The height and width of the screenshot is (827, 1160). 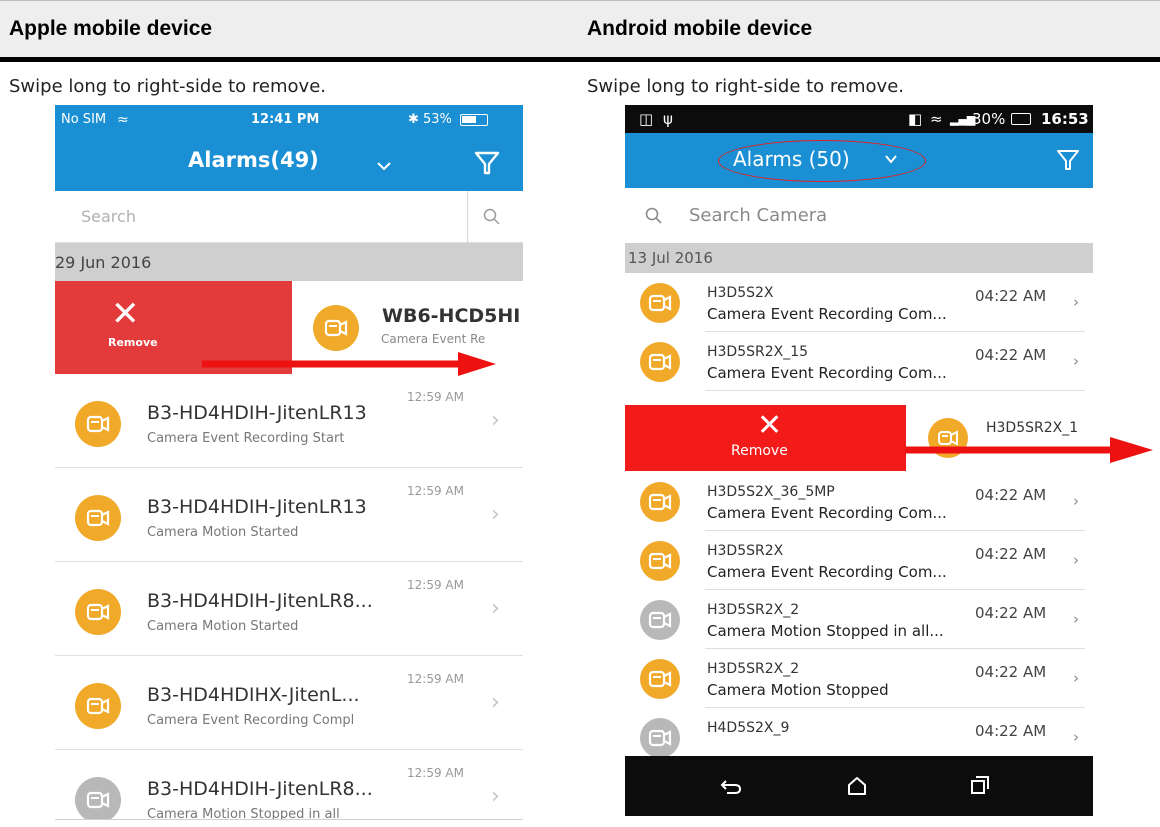 I want to click on carrier-label: No SIM, so click(x=84, y=119).